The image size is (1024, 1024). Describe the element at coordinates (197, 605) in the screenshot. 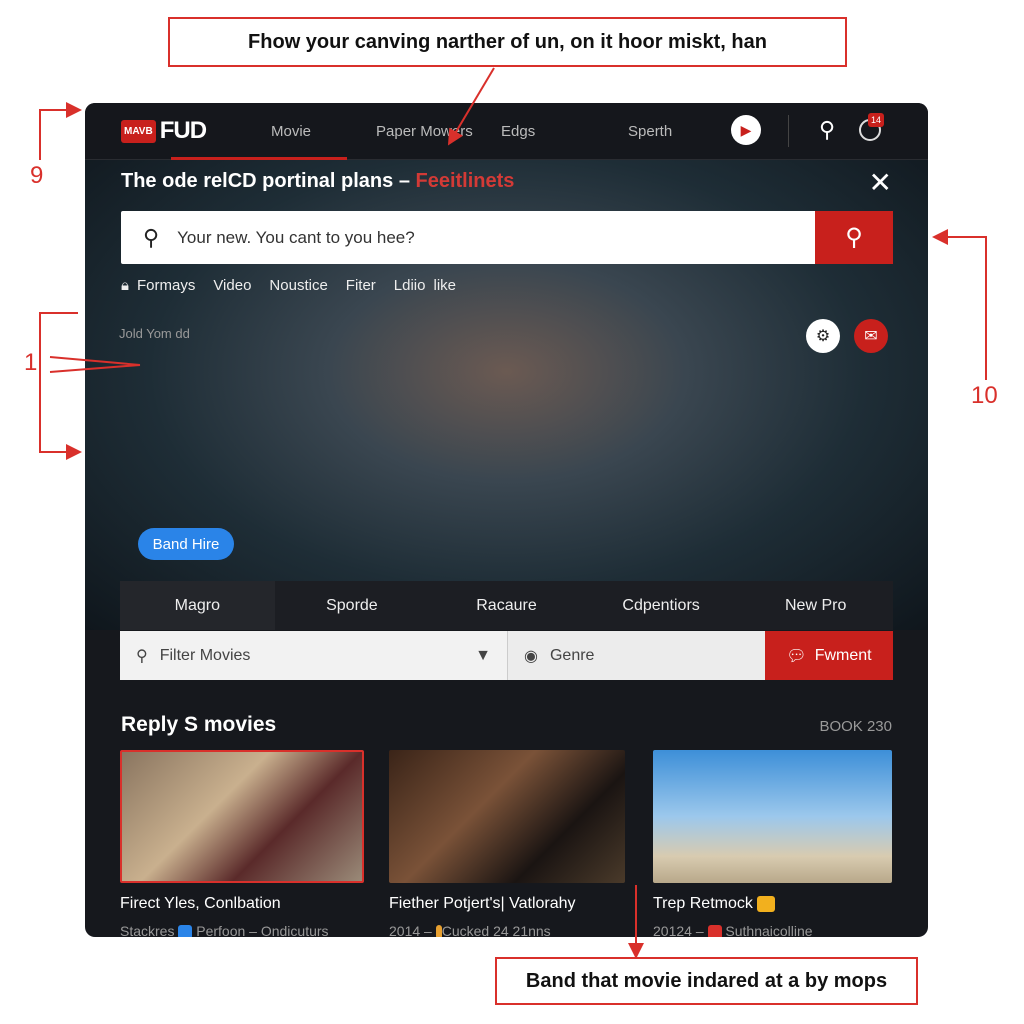

I see `tab-magro: Magro` at that location.